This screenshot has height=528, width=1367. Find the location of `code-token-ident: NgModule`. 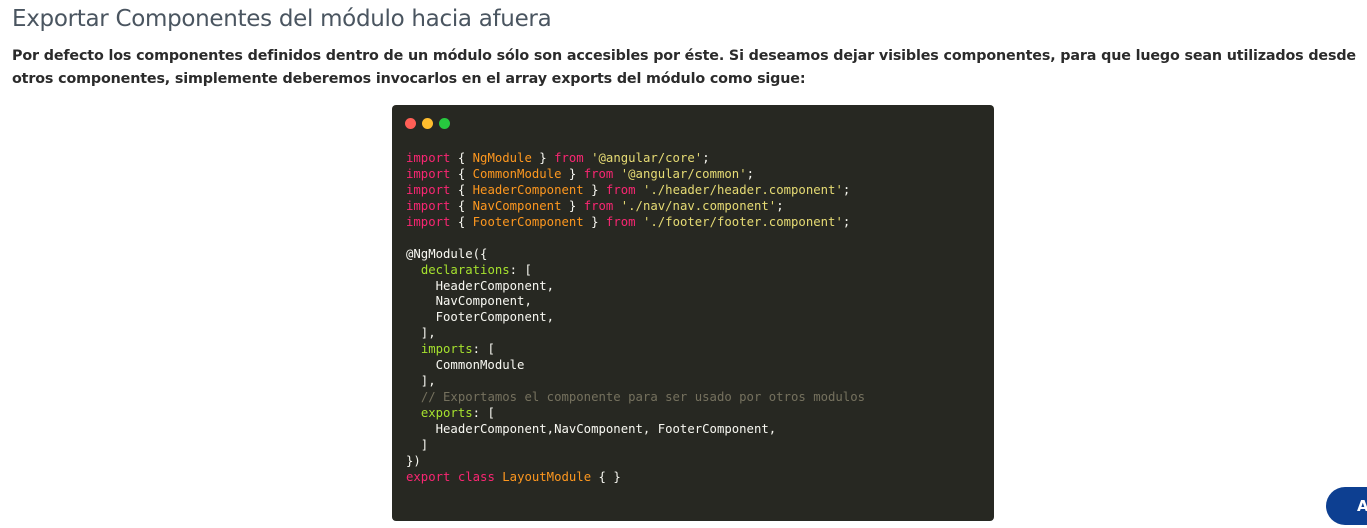

code-token-ident: NgModule is located at coordinates (502, 158).